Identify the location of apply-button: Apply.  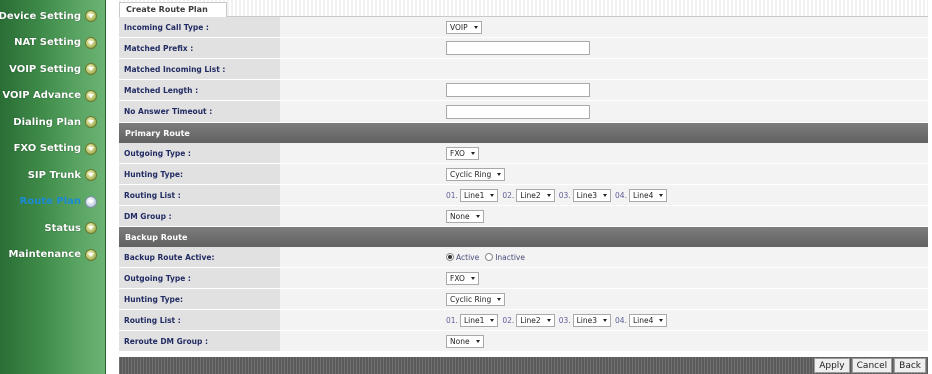
(832, 365).